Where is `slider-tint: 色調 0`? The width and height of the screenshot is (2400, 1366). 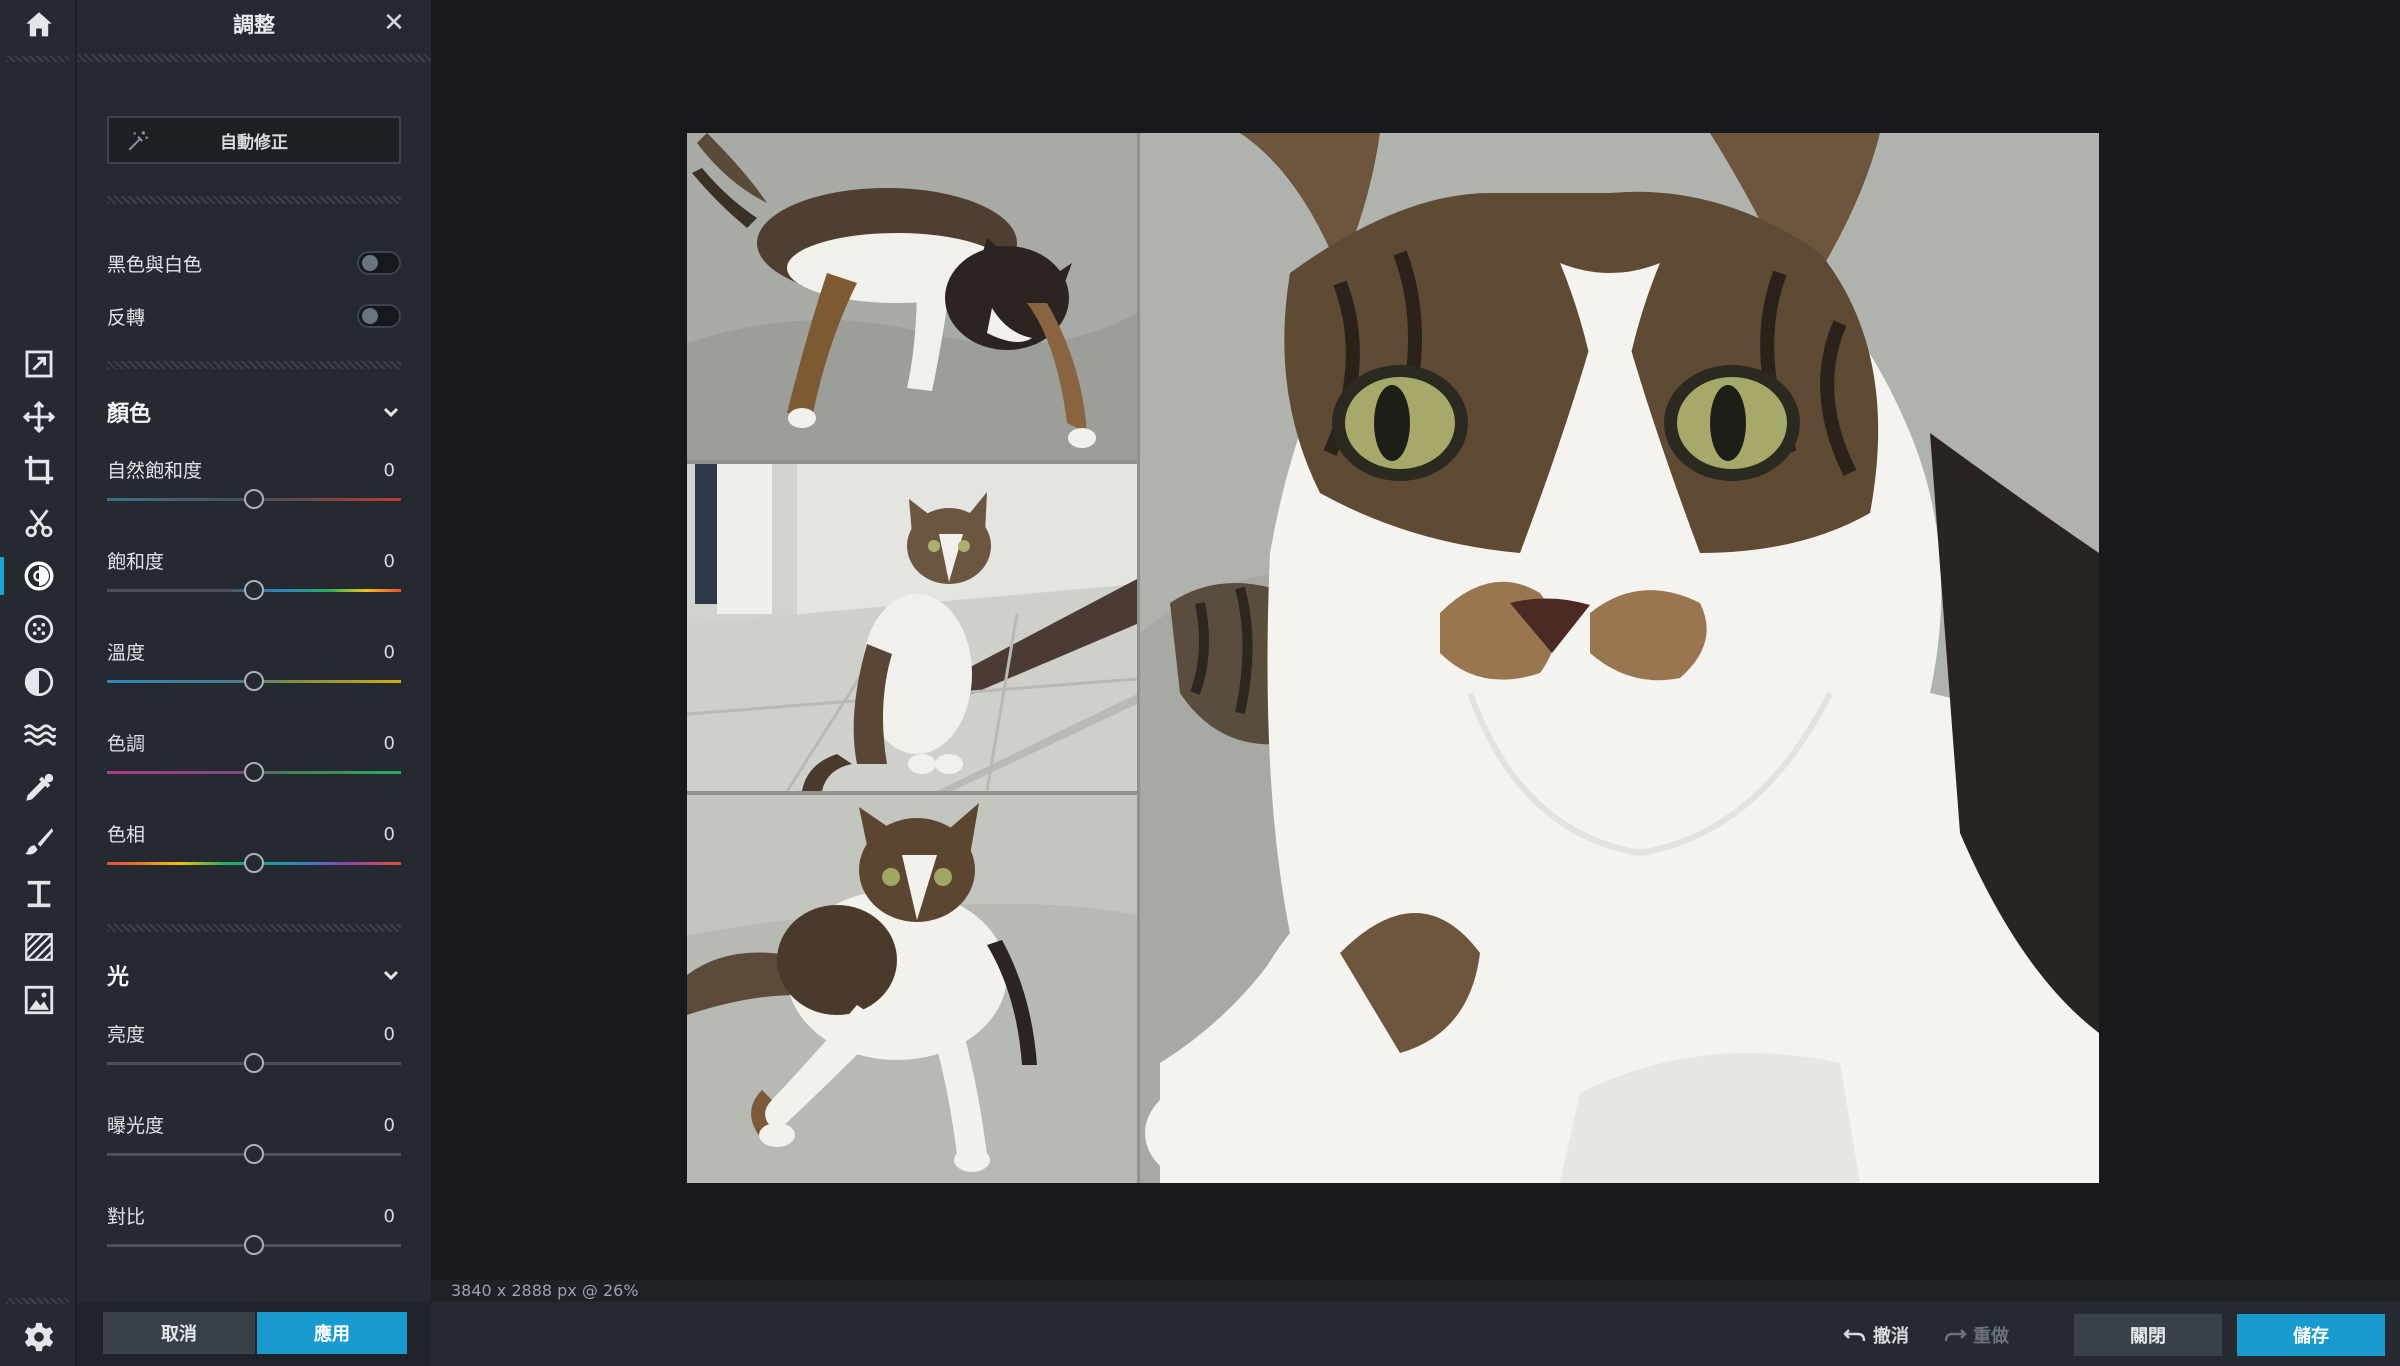 slider-tint: 色調 0 is located at coordinates (254, 759).